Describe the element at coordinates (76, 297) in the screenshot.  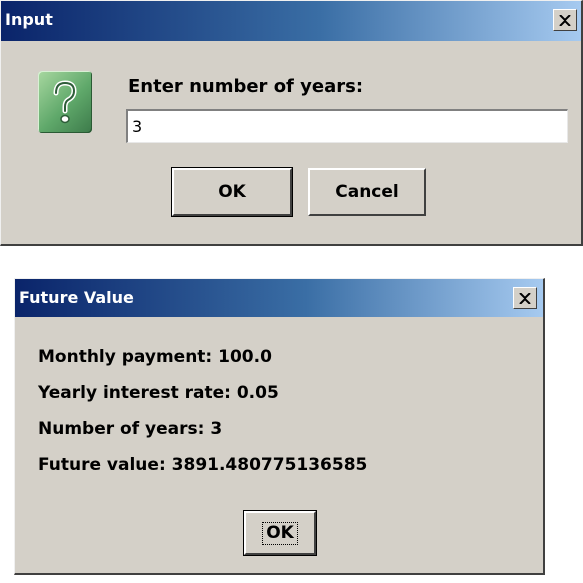
I see `future-value-dialog-title: Future Value` at that location.